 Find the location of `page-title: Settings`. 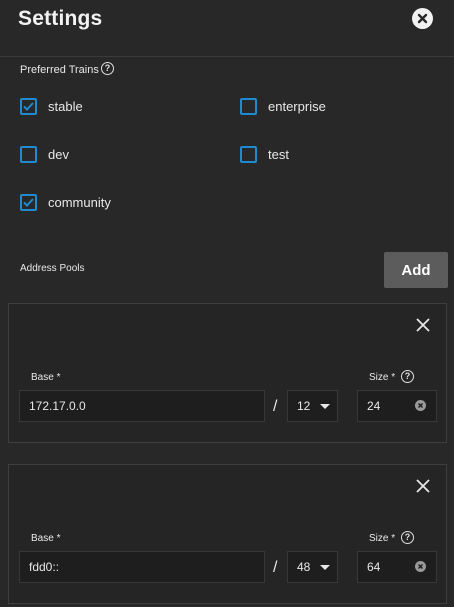

page-title: Settings is located at coordinates (60, 18).